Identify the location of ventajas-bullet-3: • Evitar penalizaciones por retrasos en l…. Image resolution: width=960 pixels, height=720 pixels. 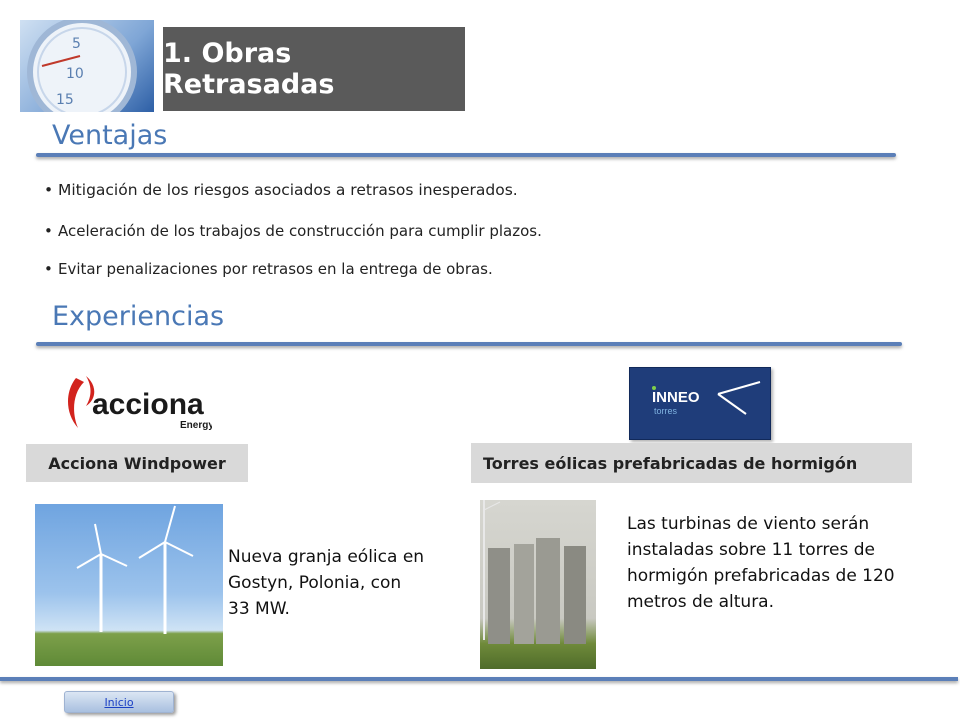
(268, 269).